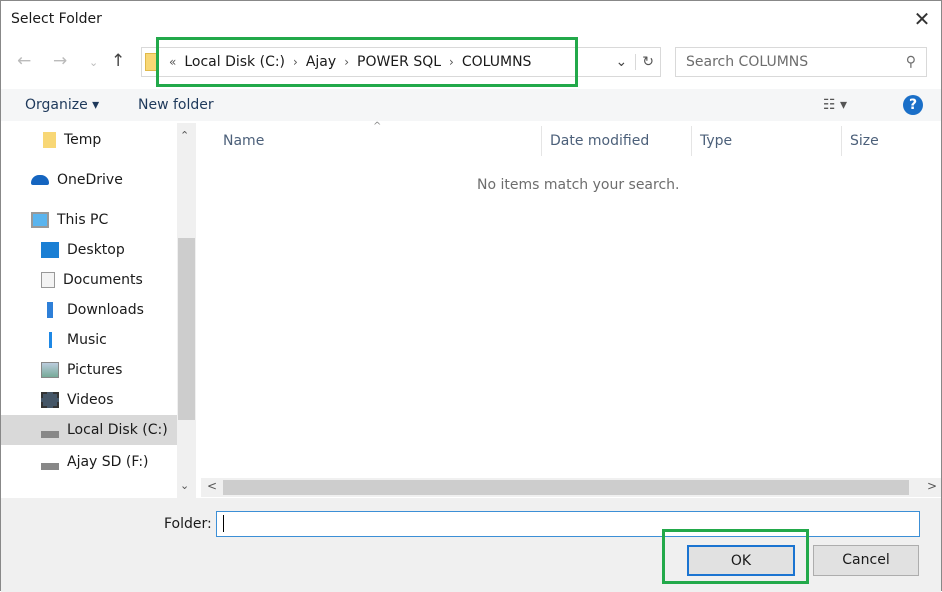 This screenshot has width=942, height=592. I want to click on ok-highlight, so click(735, 556).